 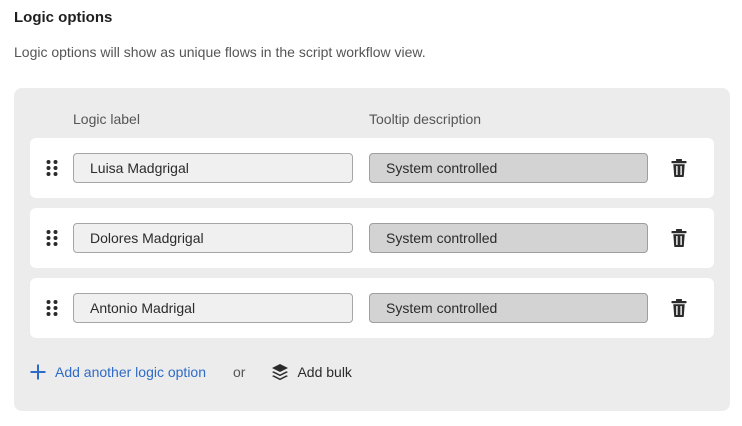 I want to click on add-logic-option-button: Add another logic option, so click(x=118, y=372).